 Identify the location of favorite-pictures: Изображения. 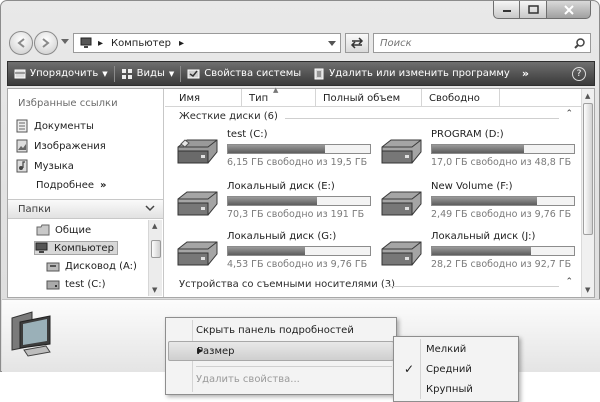
(61, 146).